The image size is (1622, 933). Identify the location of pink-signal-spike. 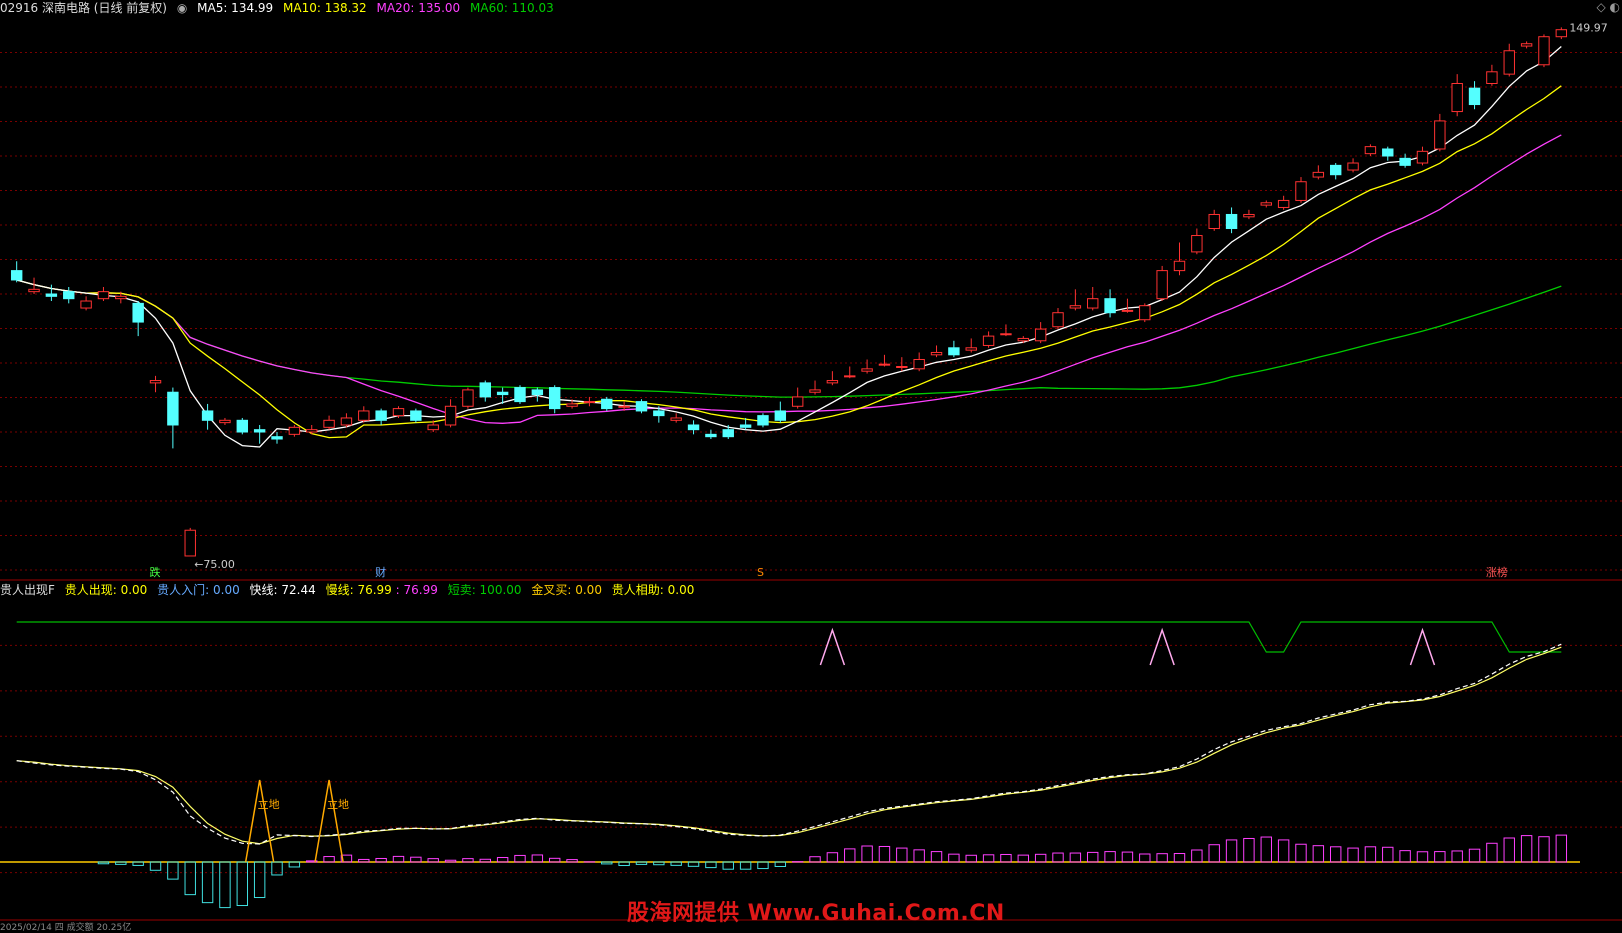
(1422, 647).